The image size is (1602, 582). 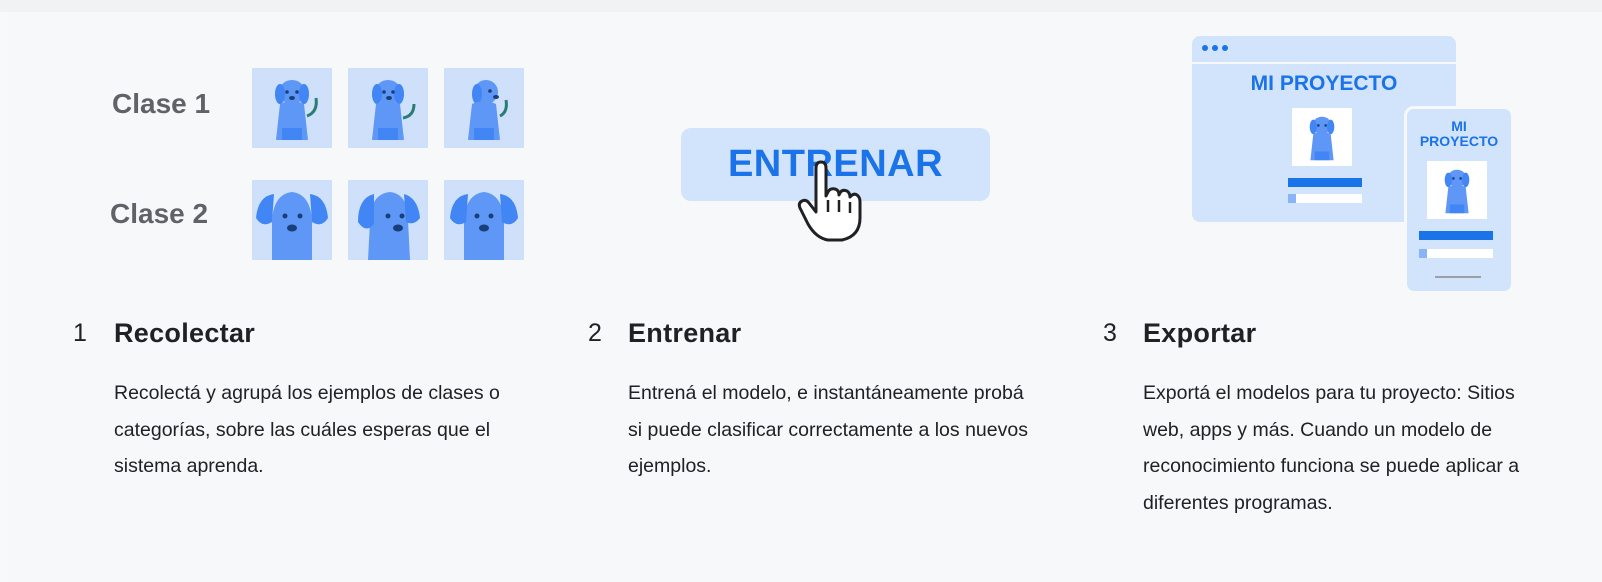 I want to click on top-band, so click(x=801, y=6).